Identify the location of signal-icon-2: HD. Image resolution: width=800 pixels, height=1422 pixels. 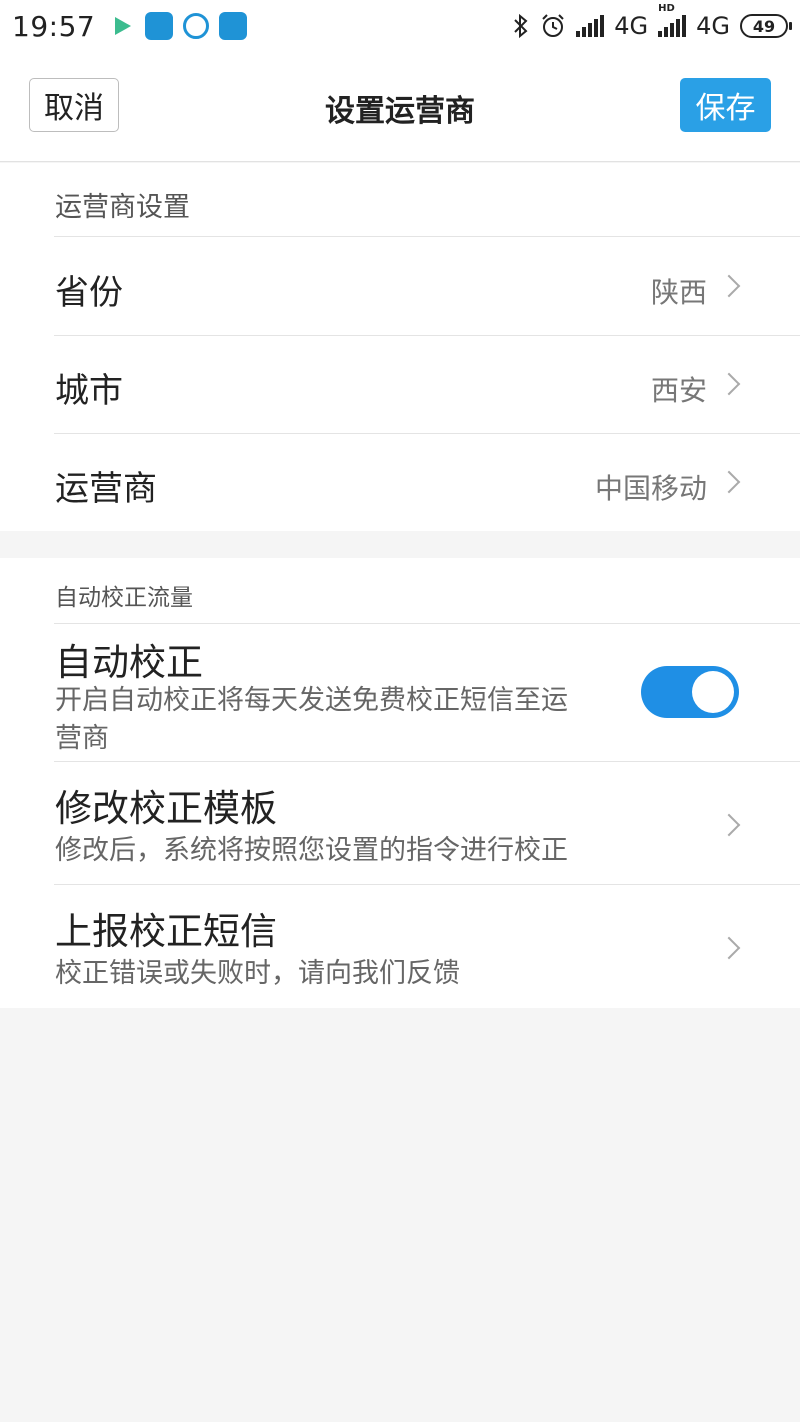
(672, 20).